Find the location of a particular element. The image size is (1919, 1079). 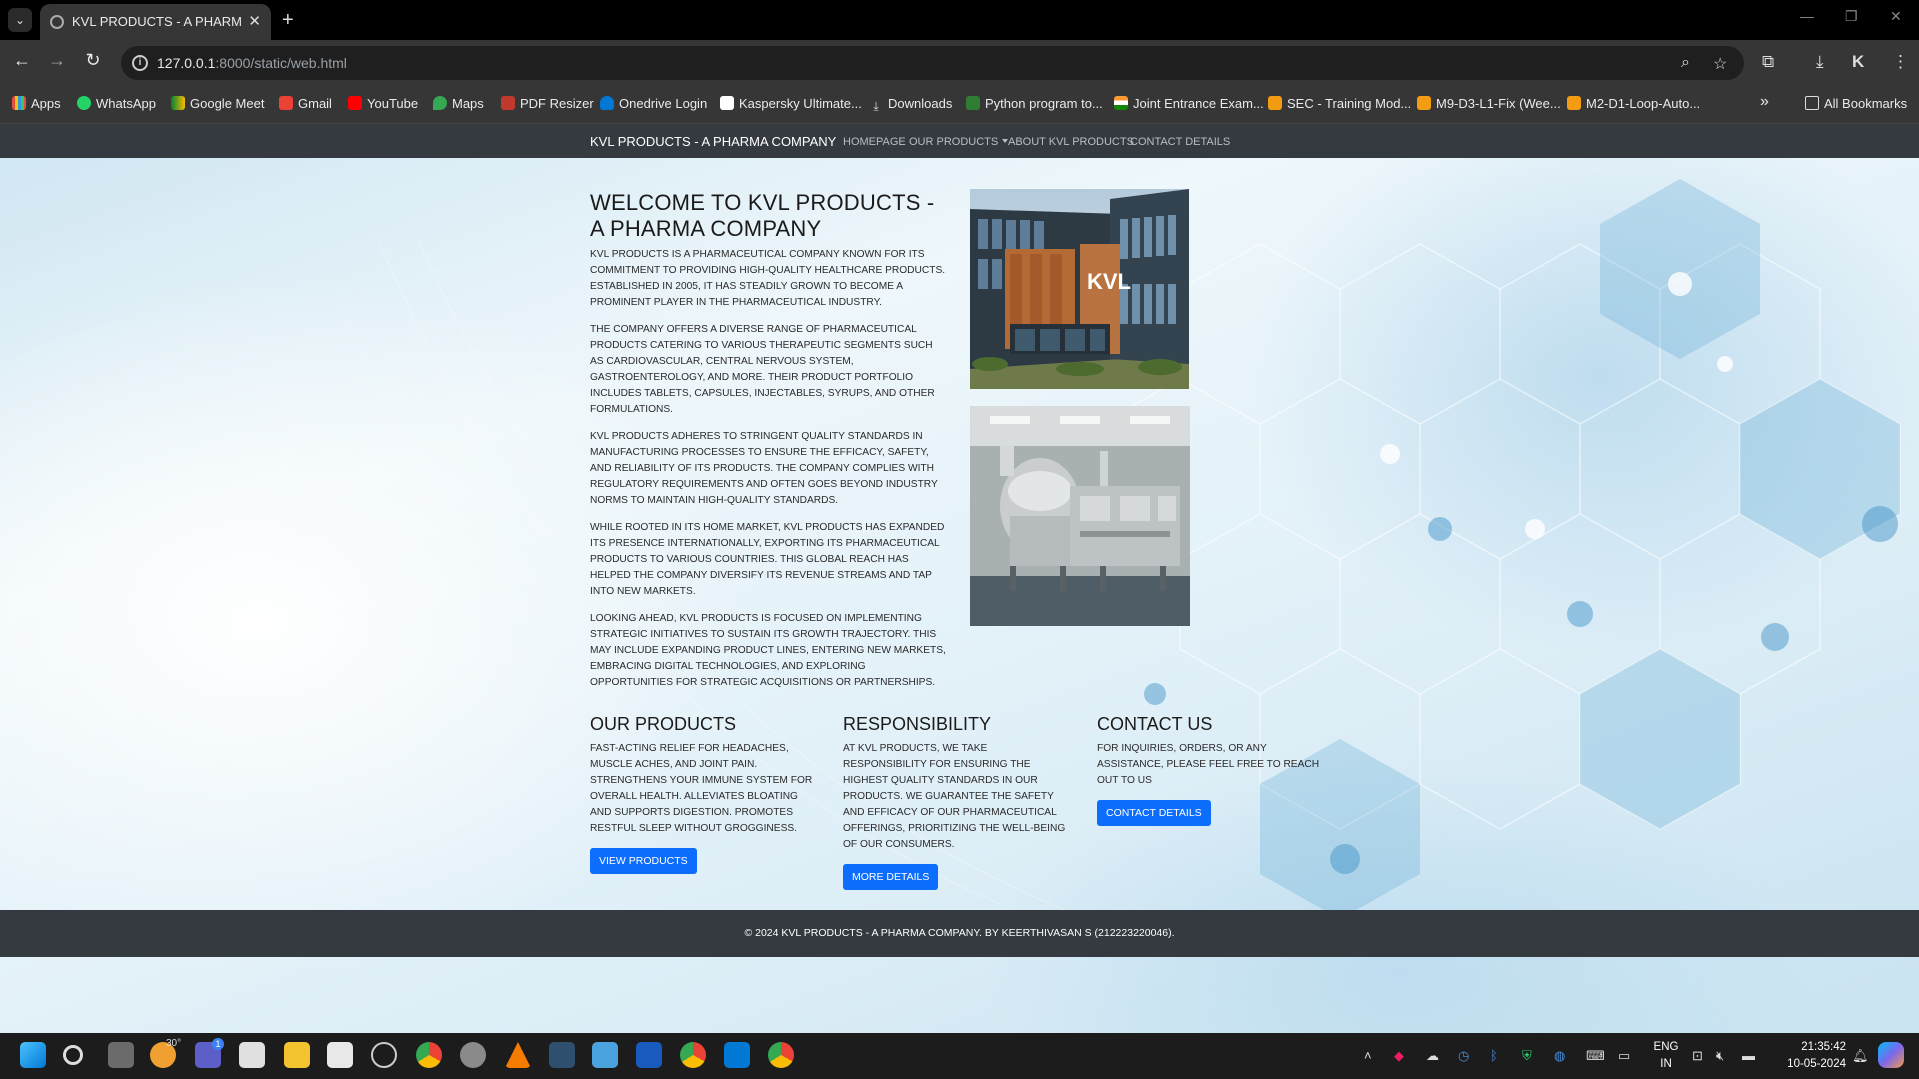

reload-icon: ↻ is located at coordinates (93, 60).